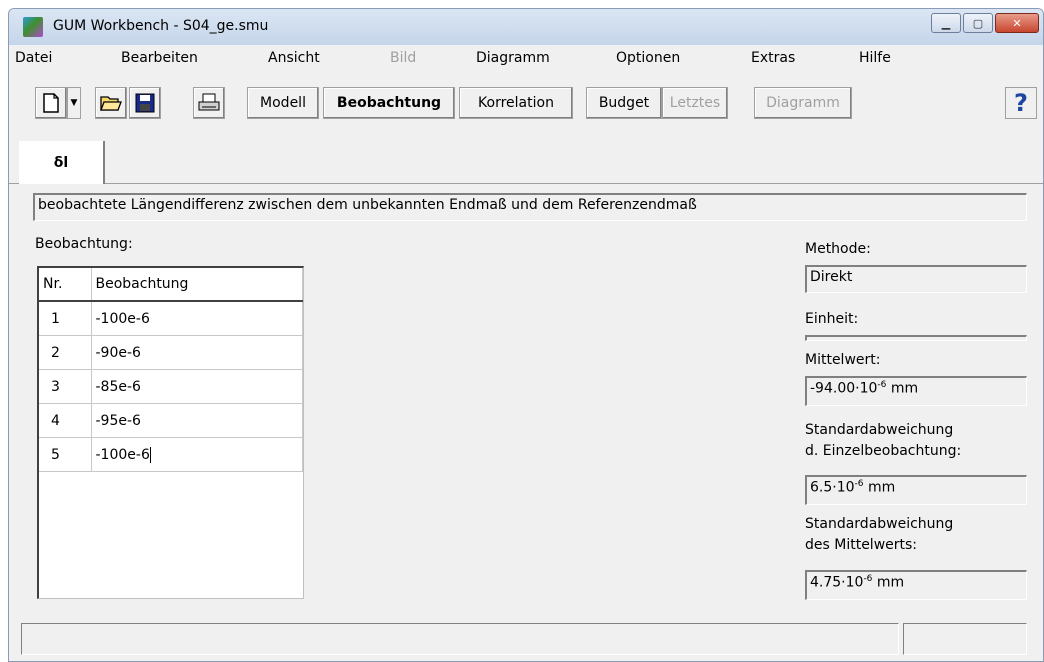  What do you see at coordinates (389, 103) in the screenshot?
I see `beobachtung-button: Beobachtung` at bounding box center [389, 103].